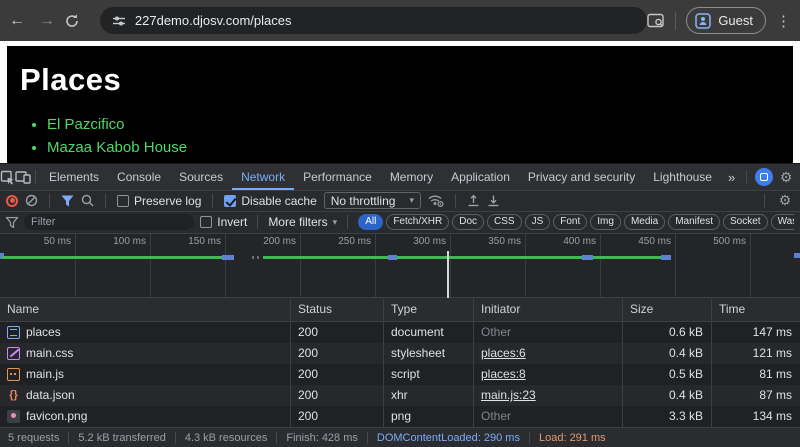  What do you see at coordinates (87, 200) in the screenshot?
I see `search-icon` at bounding box center [87, 200].